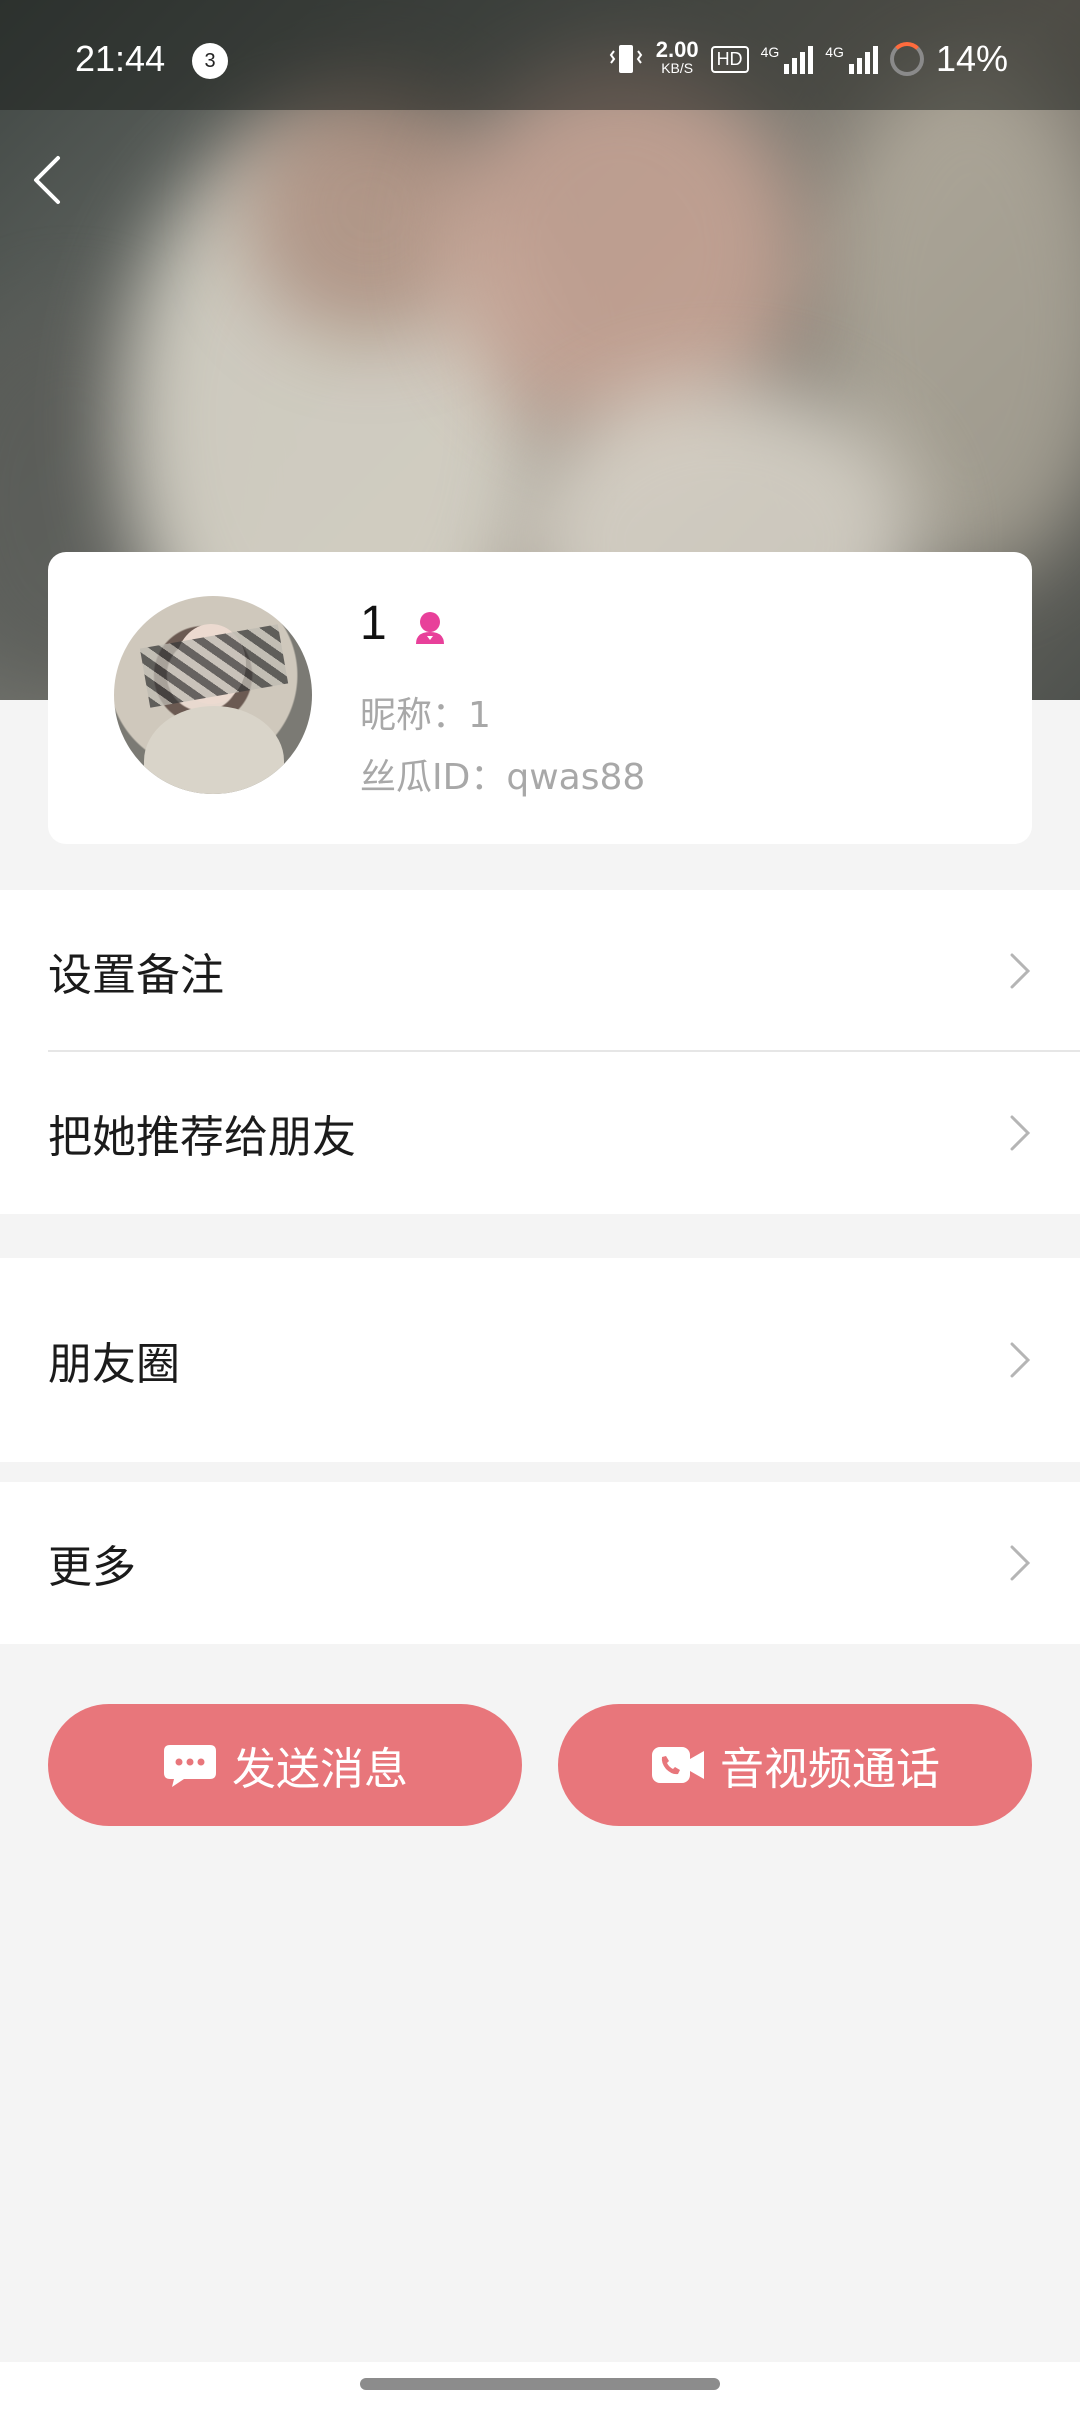 This screenshot has height=2412, width=1080. What do you see at coordinates (540, 55) in the screenshot?
I see `status-bar: 21:44 3 2.00 KB/S HD 4G 4G 14%` at bounding box center [540, 55].